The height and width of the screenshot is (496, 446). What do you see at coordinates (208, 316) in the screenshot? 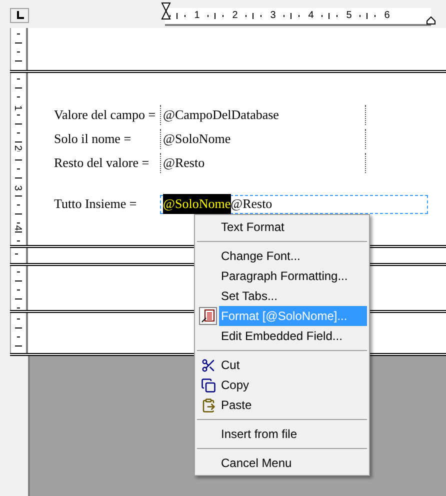
I see `format-icon` at bounding box center [208, 316].